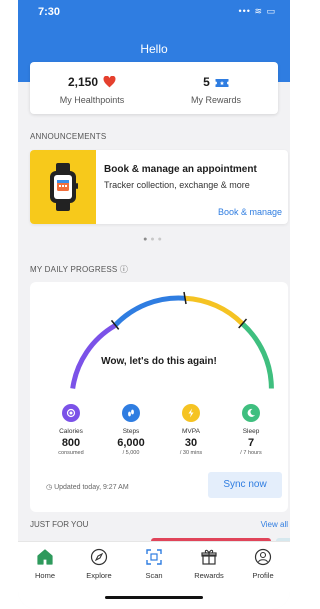 This screenshot has width=320, height=609. I want to click on lightning-icon, so click(191, 413).